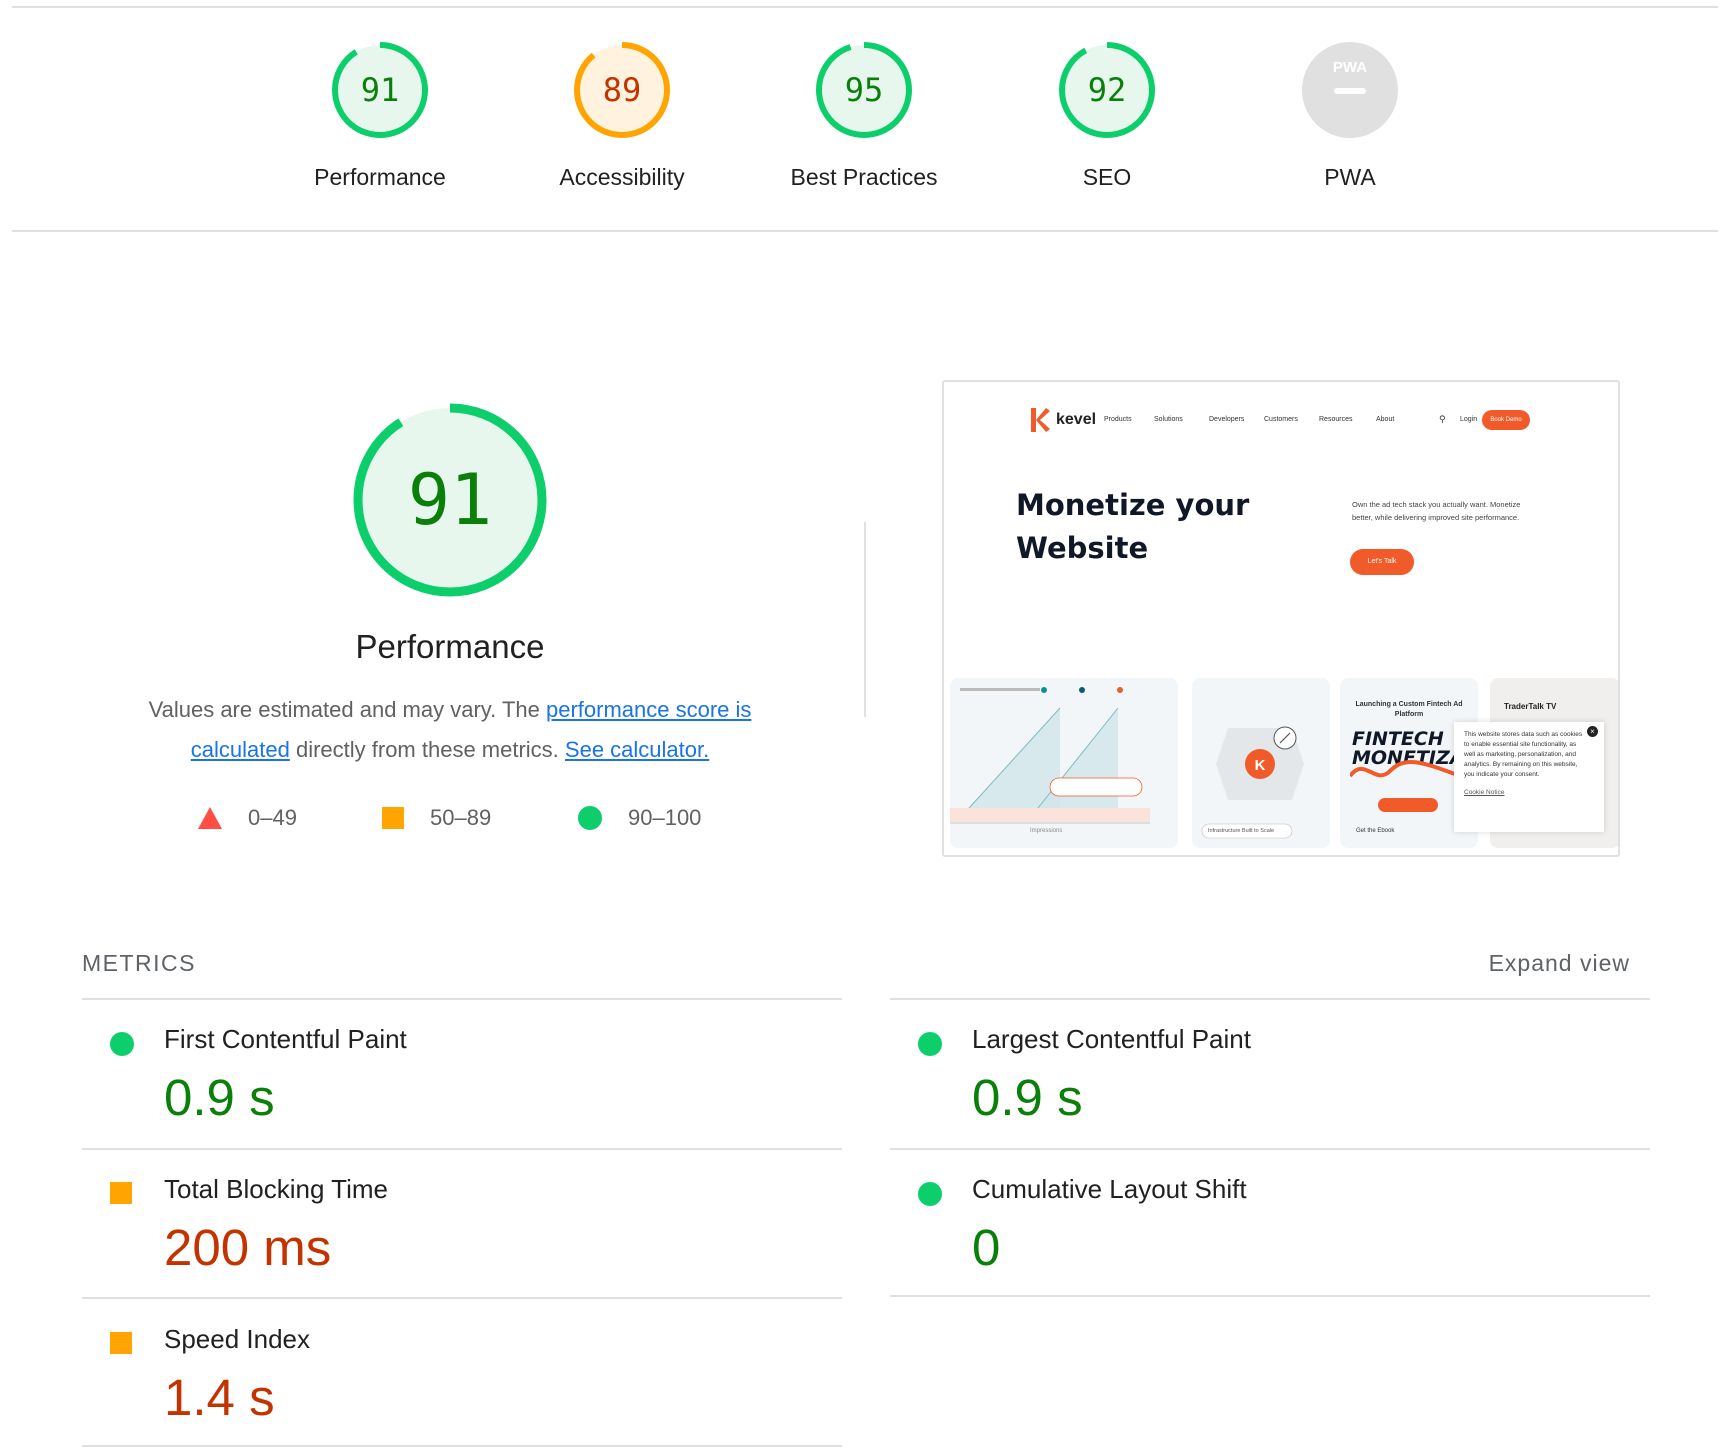 The height and width of the screenshot is (1450, 1730). What do you see at coordinates (462, 1074) in the screenshot?
I see `metric-first-contentful-paint: First Contentful Paint 0.9 s` at bounding box center [462, 1074].